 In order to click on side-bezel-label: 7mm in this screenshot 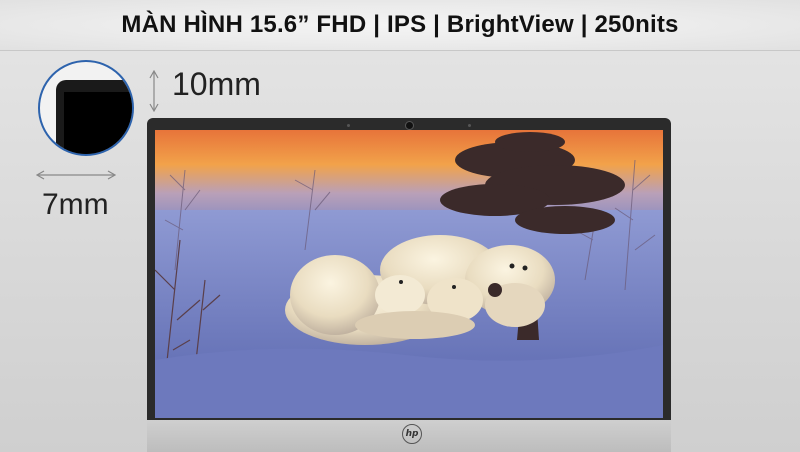, I will do `click(75, 204)`.